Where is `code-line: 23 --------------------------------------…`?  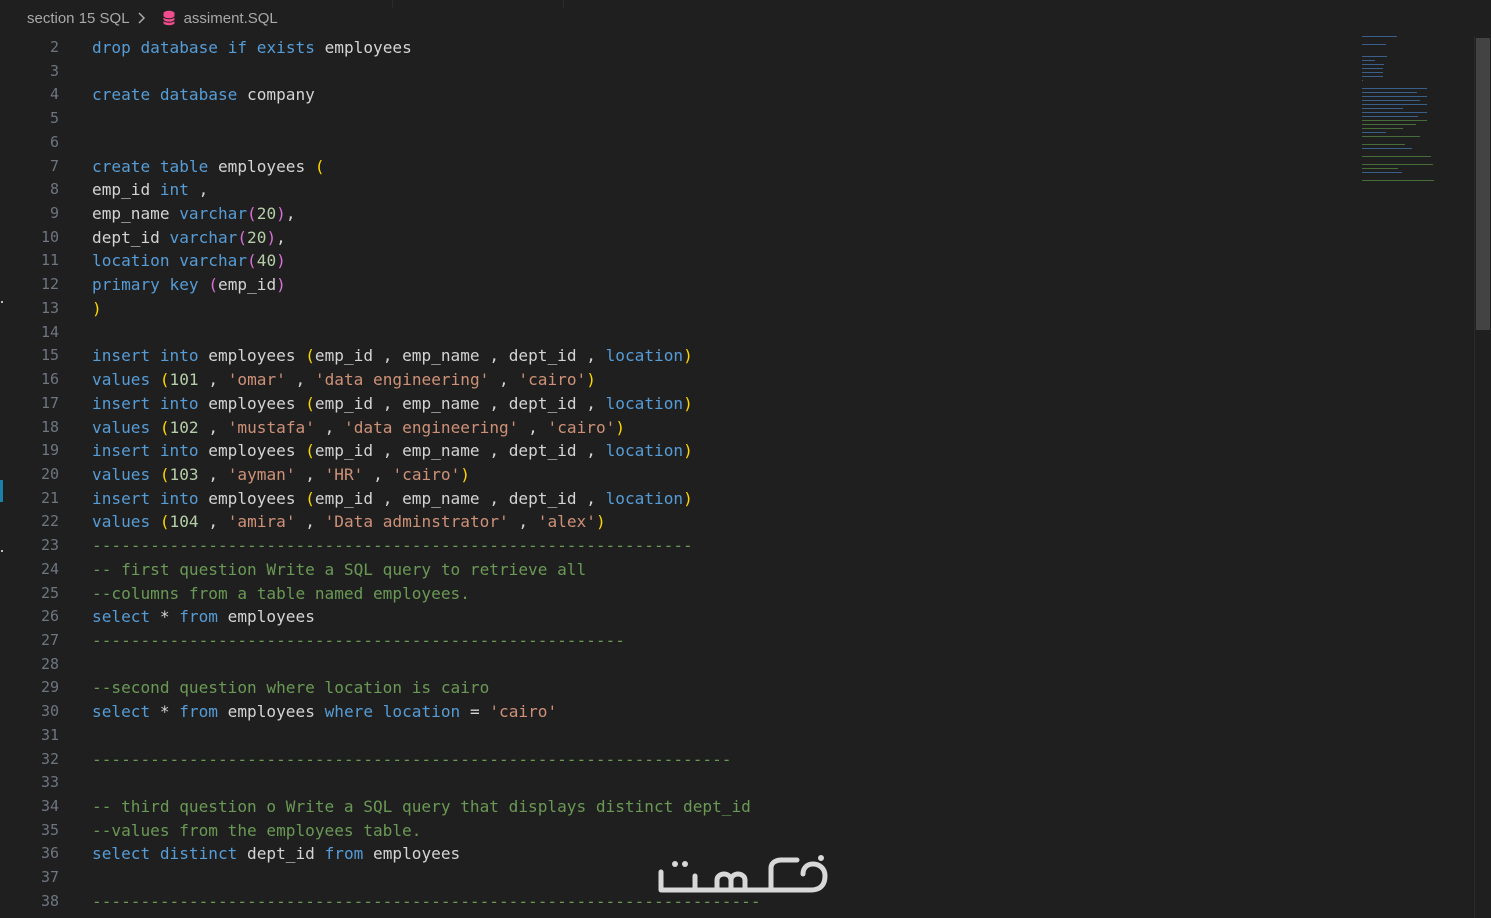 code-line: 23 --------------------------------------… is located at coordinates (680, 546).